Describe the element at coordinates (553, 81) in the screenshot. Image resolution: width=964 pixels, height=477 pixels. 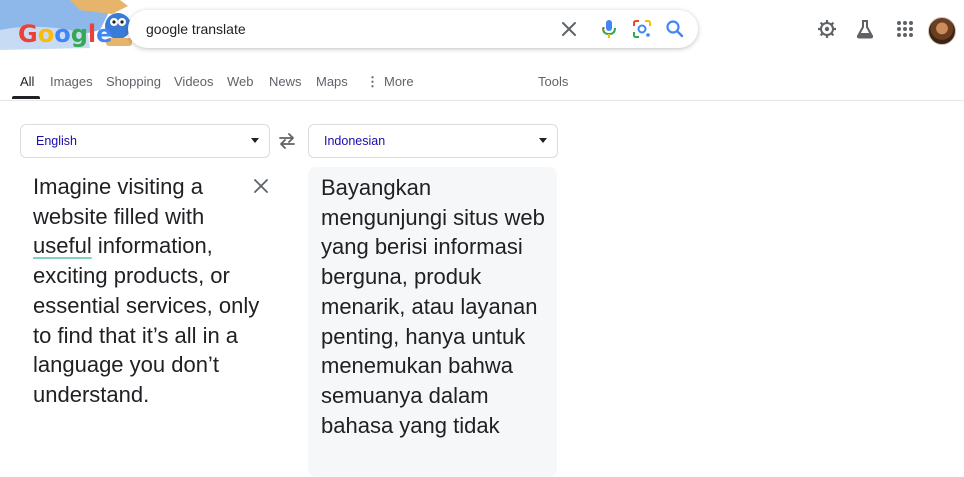
I see `tools-button: Tools` at that location.